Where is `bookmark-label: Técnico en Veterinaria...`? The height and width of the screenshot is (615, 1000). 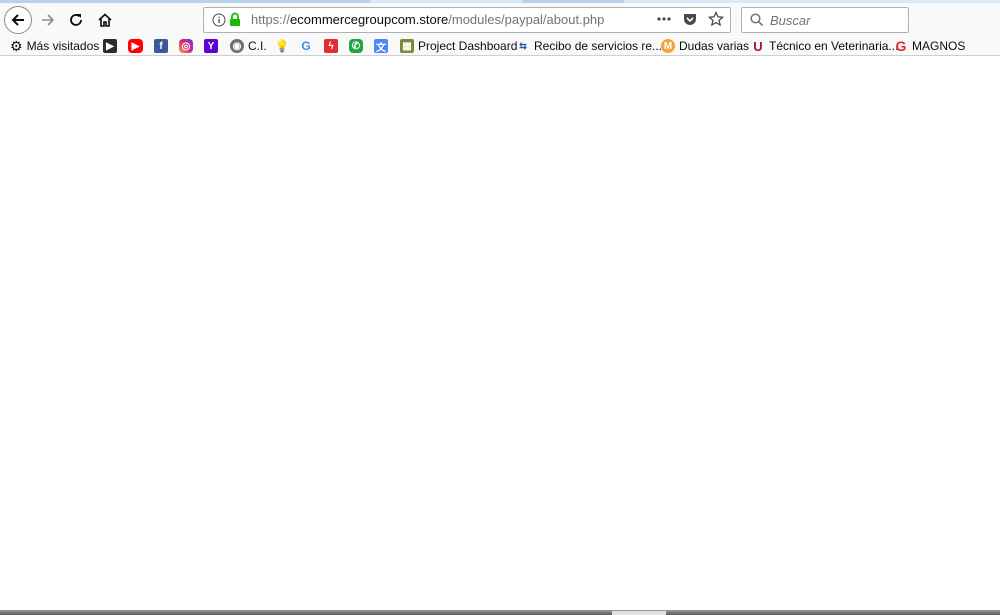
bookmark-label: Técnico en Veterinaria... is located at coordinates (834, 46).